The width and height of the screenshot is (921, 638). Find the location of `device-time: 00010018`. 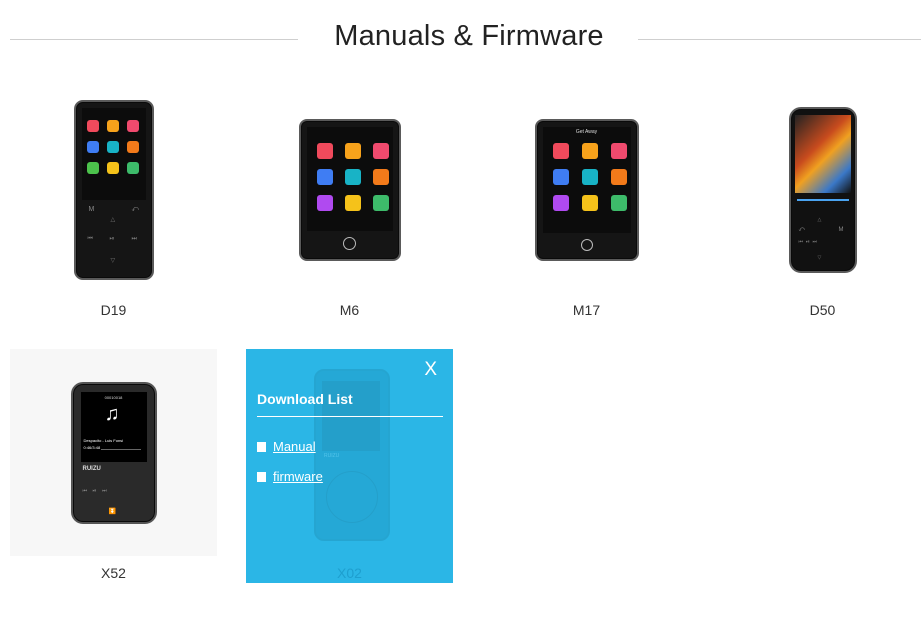

device-time: 00010018 is located at coordinates (113, 397).